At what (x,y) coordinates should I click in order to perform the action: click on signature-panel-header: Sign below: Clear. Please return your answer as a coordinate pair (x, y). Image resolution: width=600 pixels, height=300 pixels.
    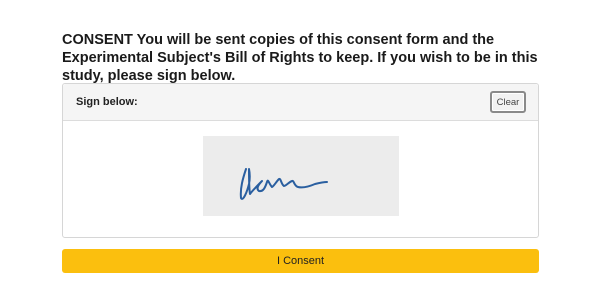
    Looking at the image, I should click on (300, 102).